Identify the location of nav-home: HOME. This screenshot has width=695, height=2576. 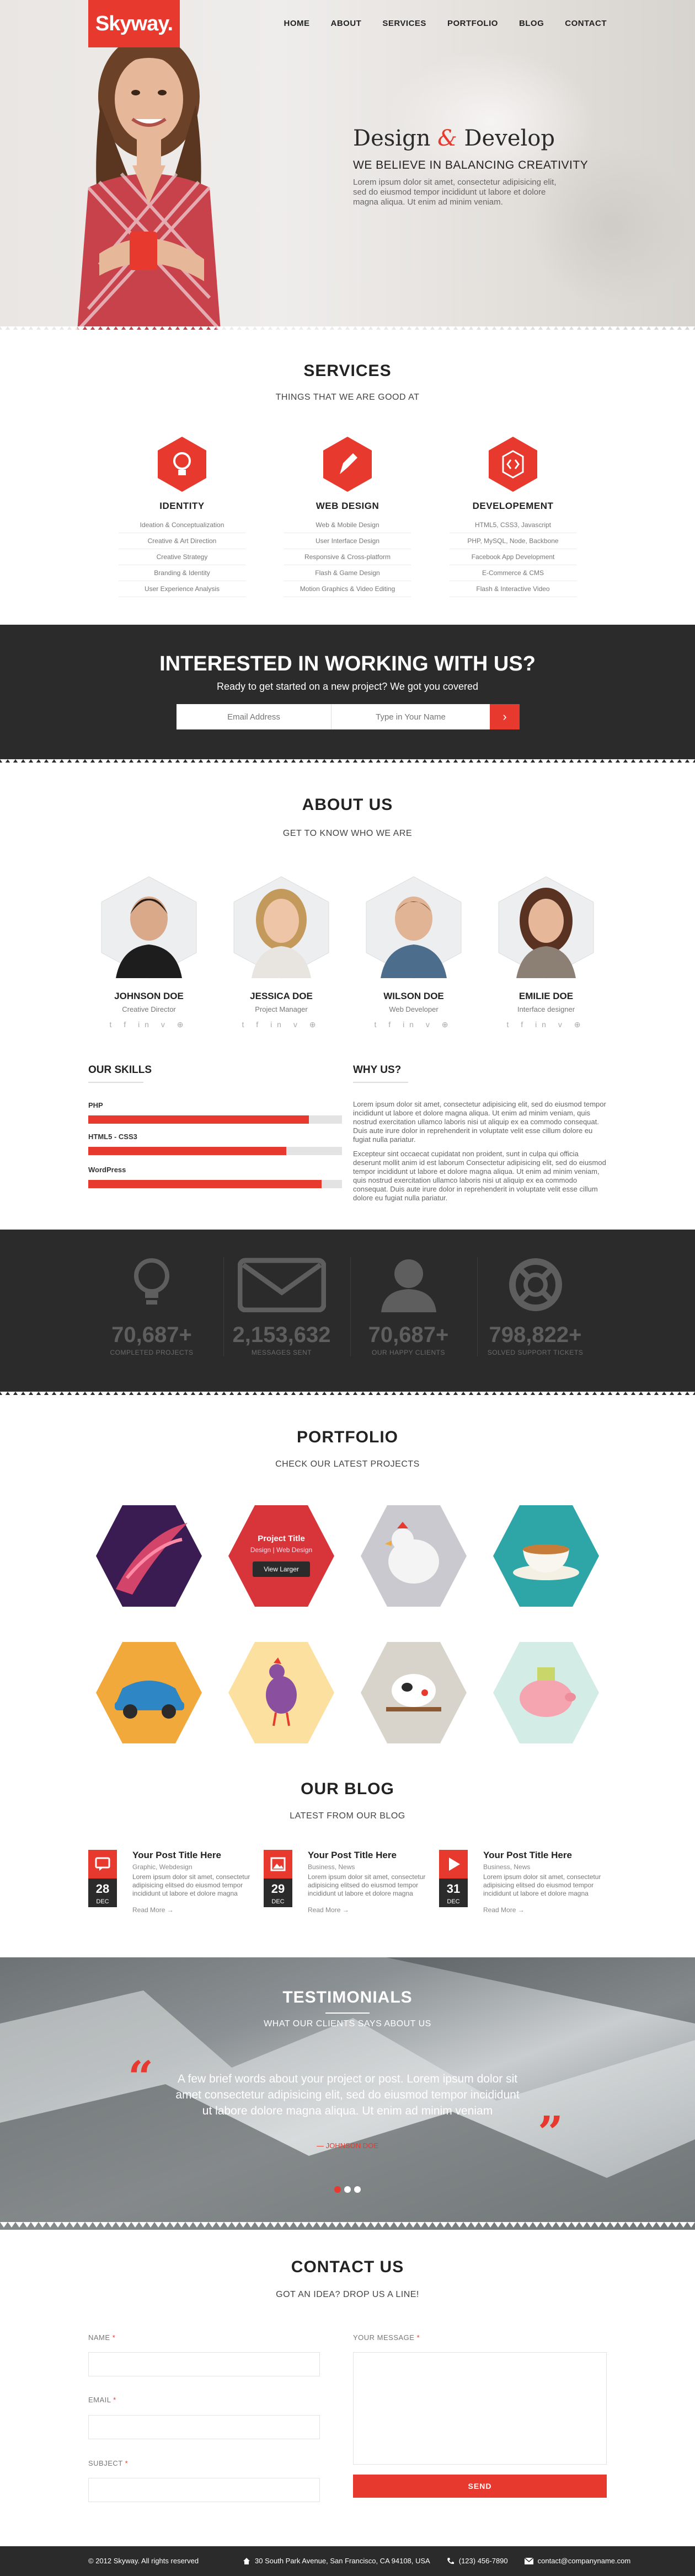
(297, 23).